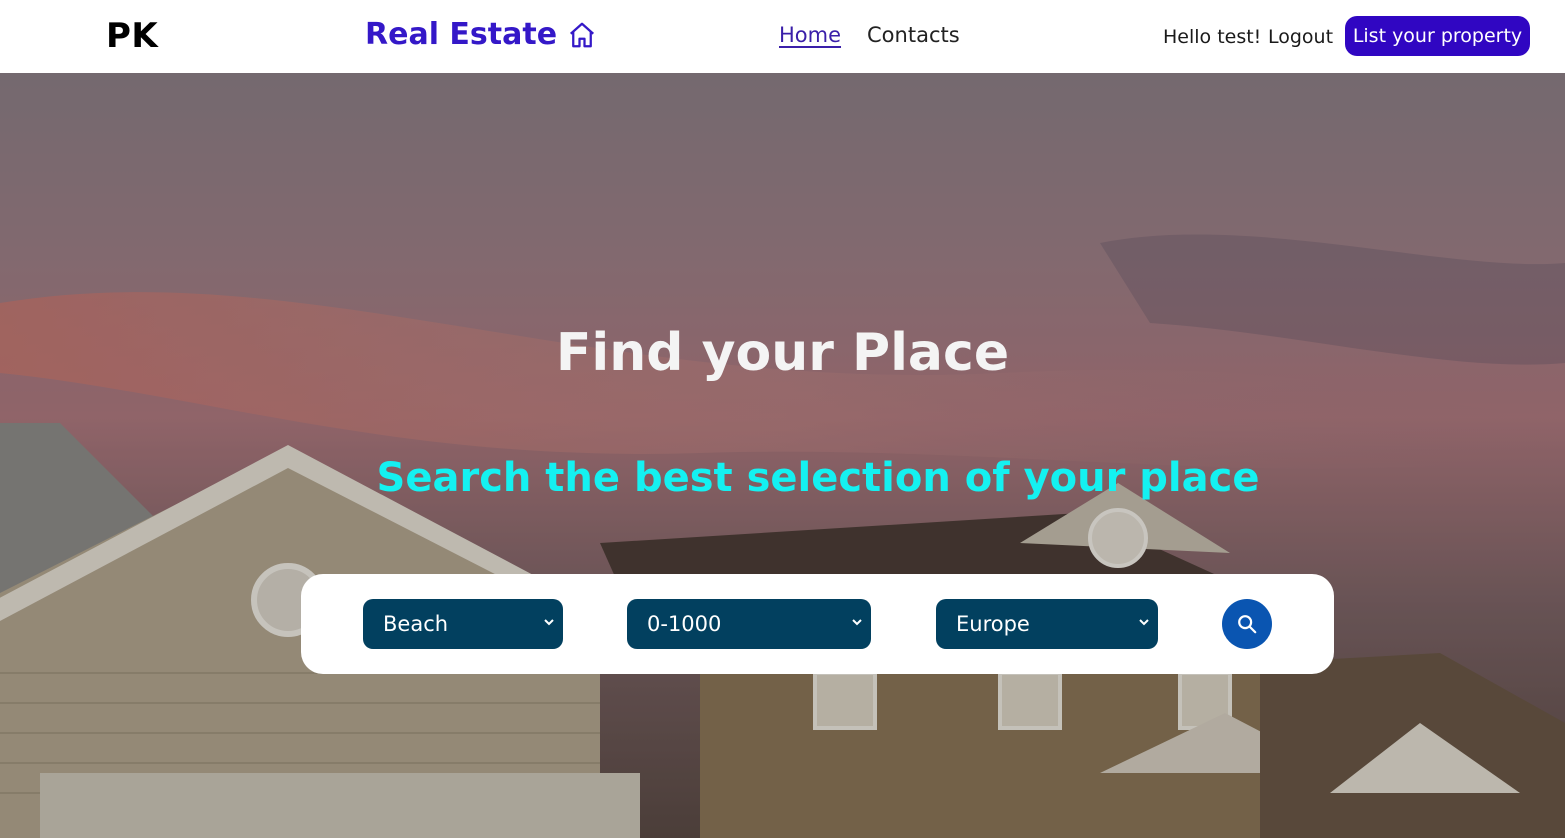  Describe the element at coordinates (993, 624) in the screenshot. I see `region-value: Europe` at that location.